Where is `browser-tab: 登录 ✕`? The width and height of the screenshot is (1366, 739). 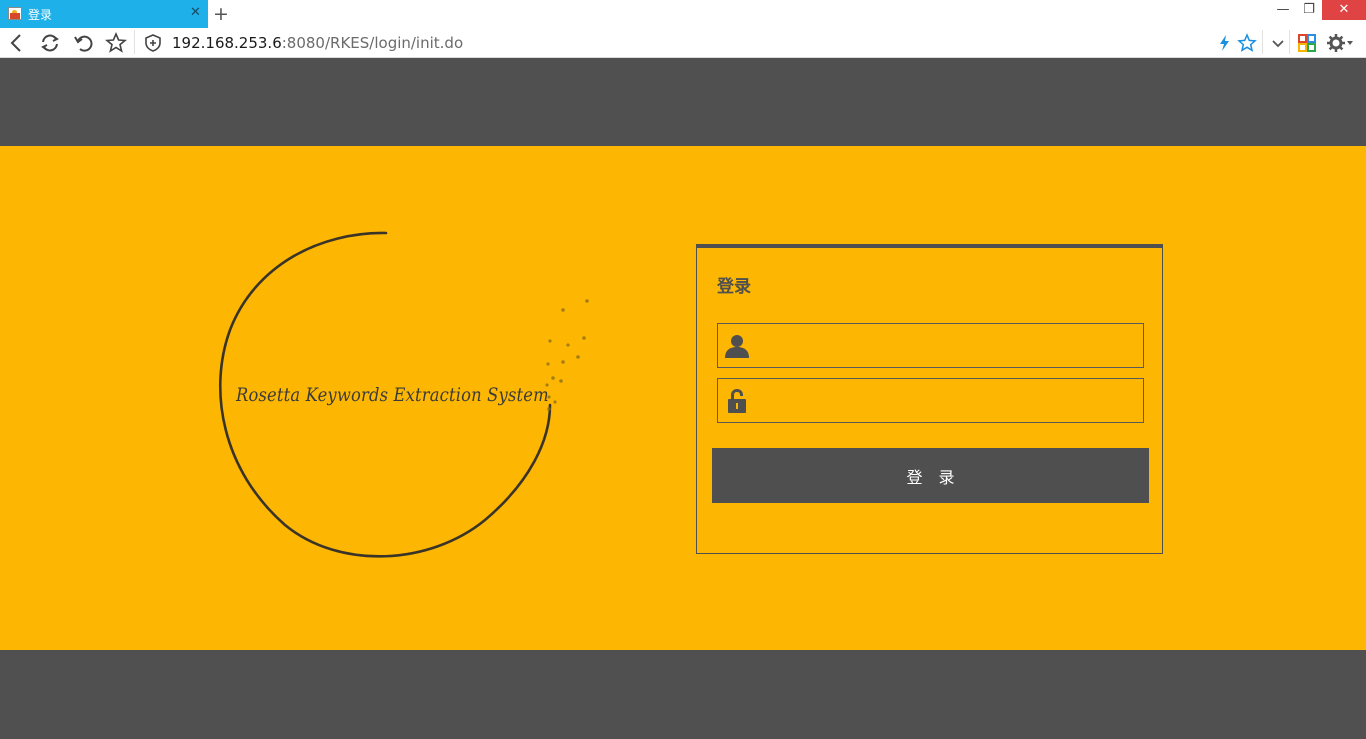 browser-tab: 登录 ✕ is located at coordinates (104, 14).